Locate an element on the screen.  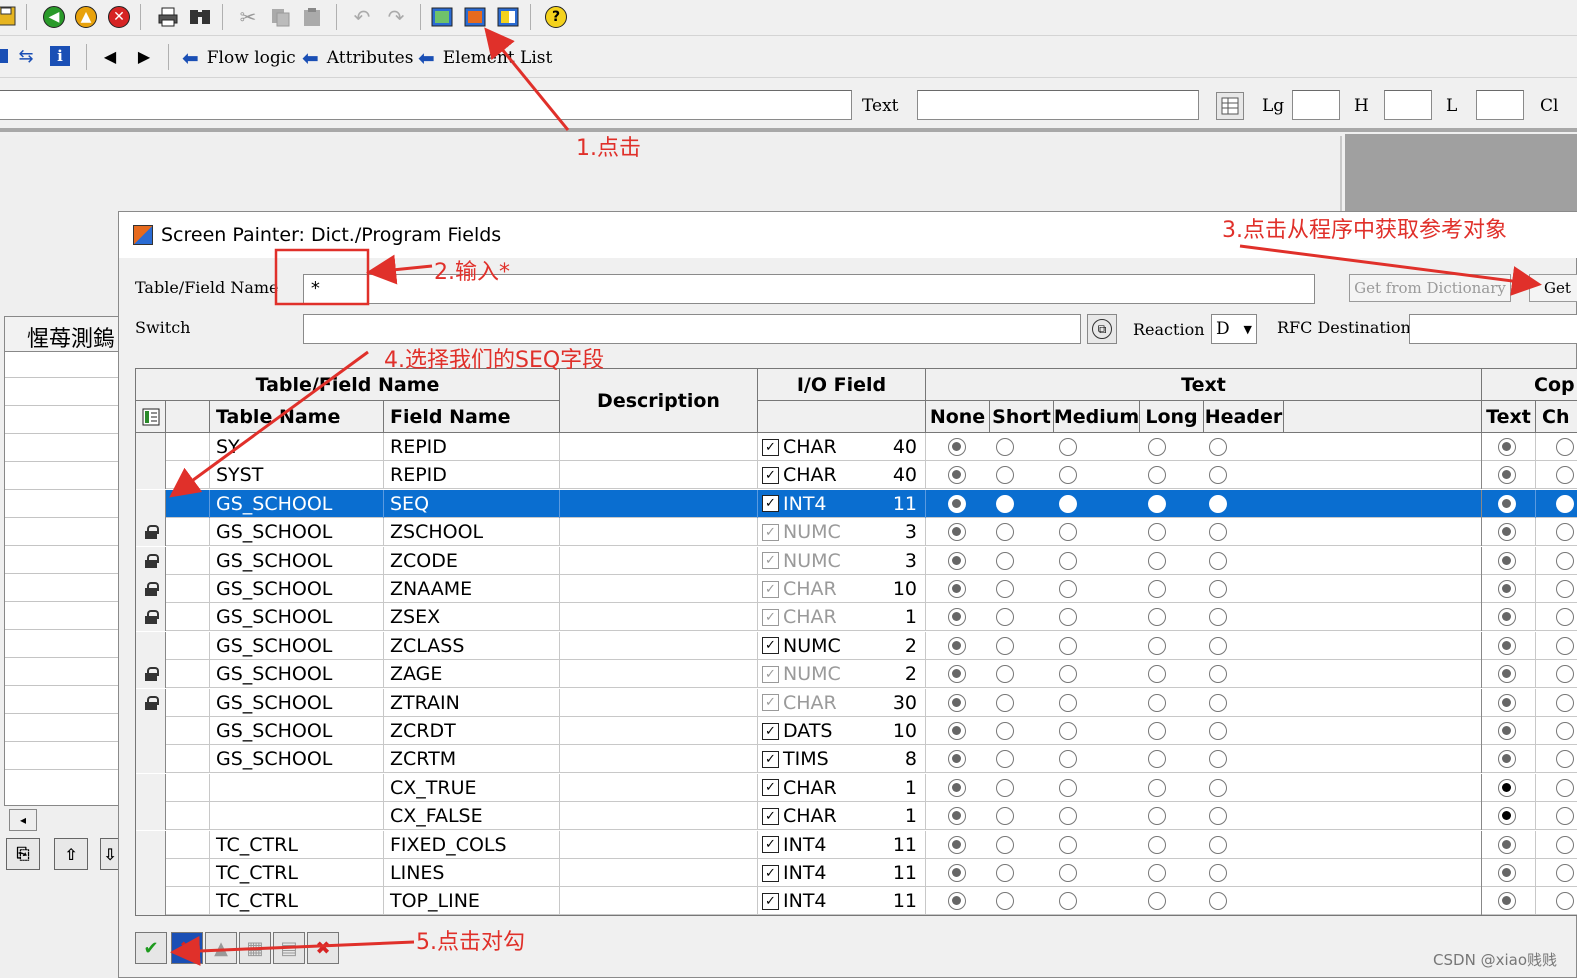
copy-icon is located at coordinates (280, 17).